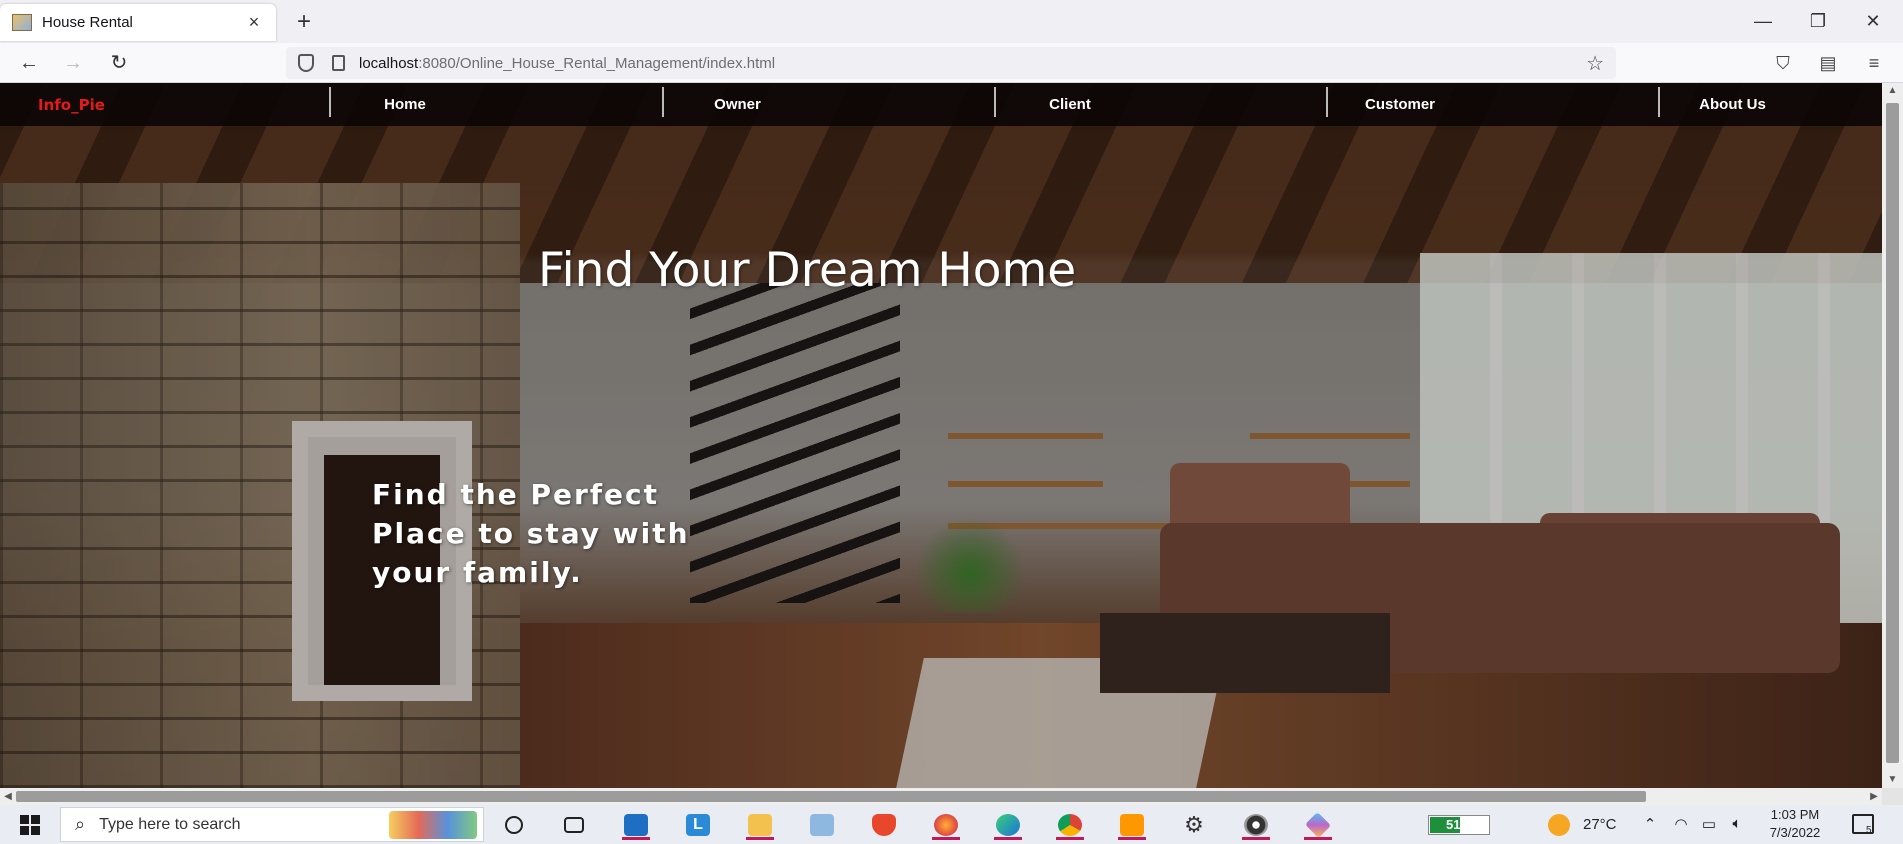  I want to click on sublime-text-icon, so click(1132, 824).